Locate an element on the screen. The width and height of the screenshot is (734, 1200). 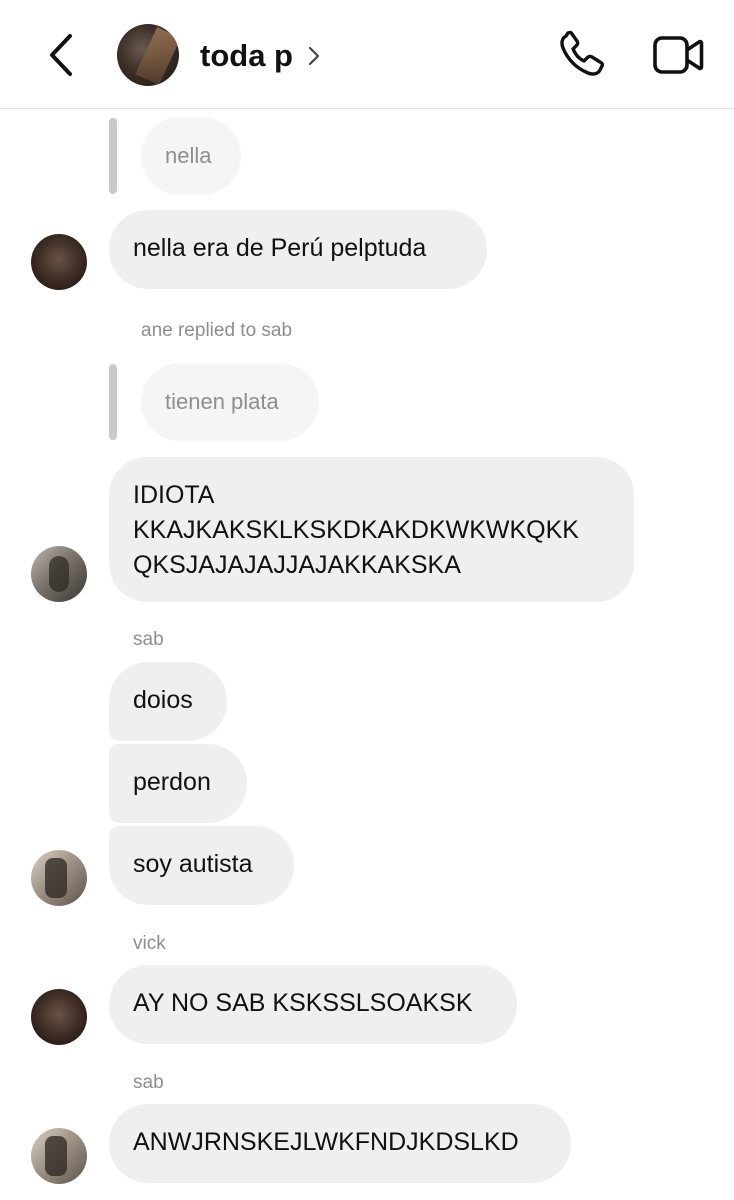
voice-call-button is located at coordinates (581, 55).